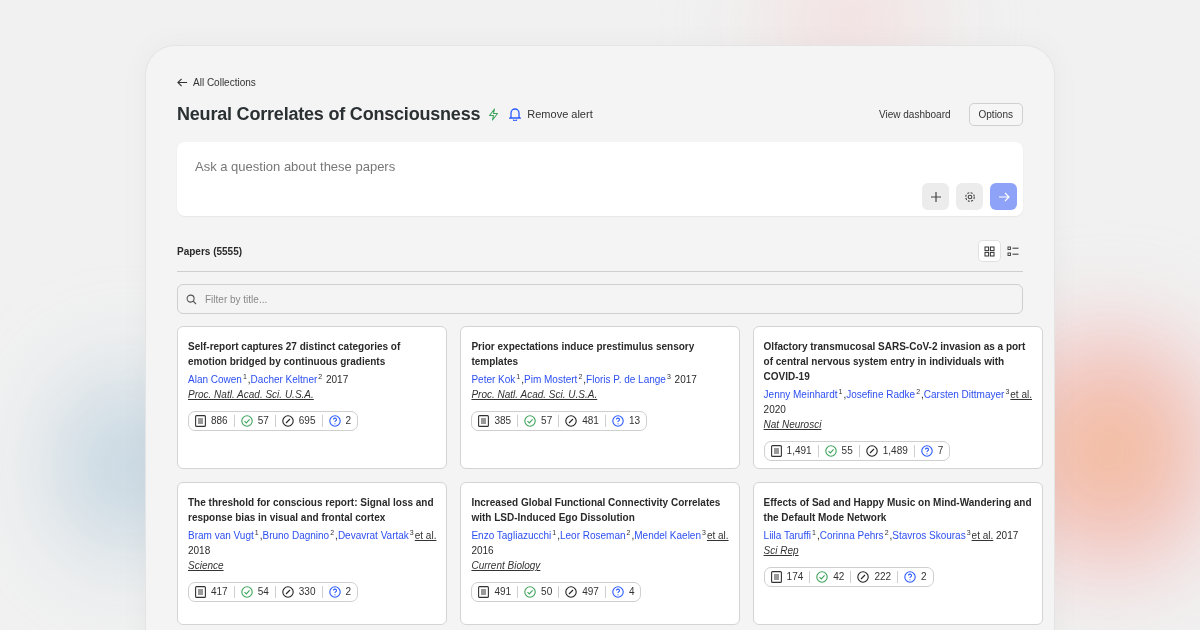  I want to click on byline: Liila Taruffi$^{1}$,Corinna Pehrs$^{2}$,Stavros Skouras$^{3}$et al. 2017, so click(891, 536).